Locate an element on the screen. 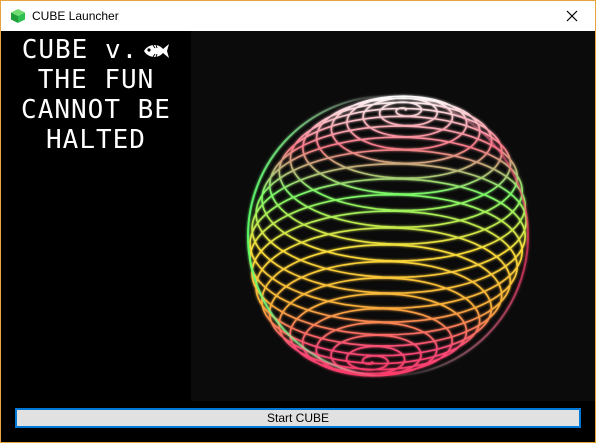  headline-line-4: HALTED is located at coordinates (96, 140).